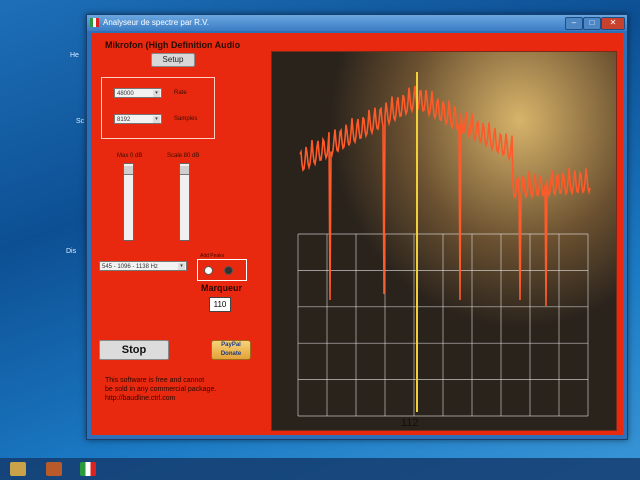 This screenshot has width=640, height=480. I want to click on desktop-label: Sc, so click(80, 121).